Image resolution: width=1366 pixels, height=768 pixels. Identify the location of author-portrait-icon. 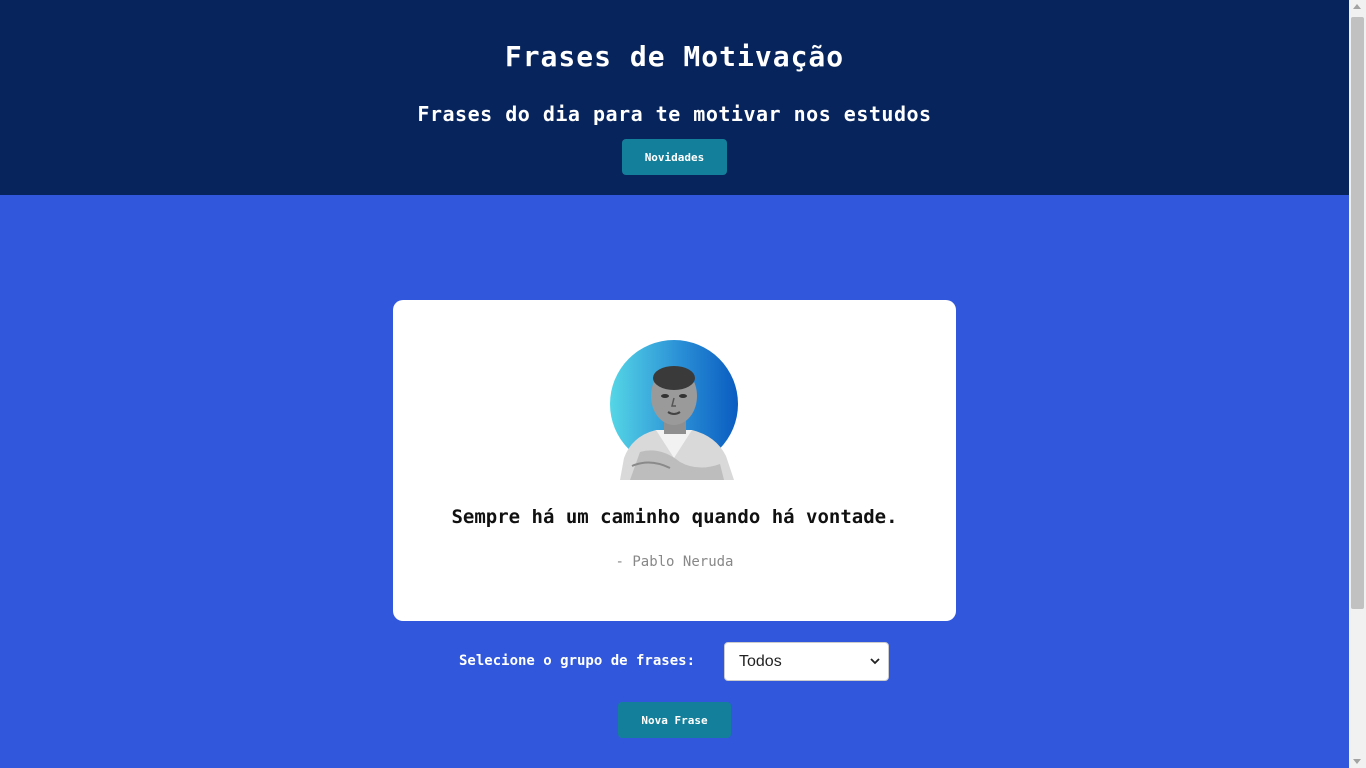
(677, 423).